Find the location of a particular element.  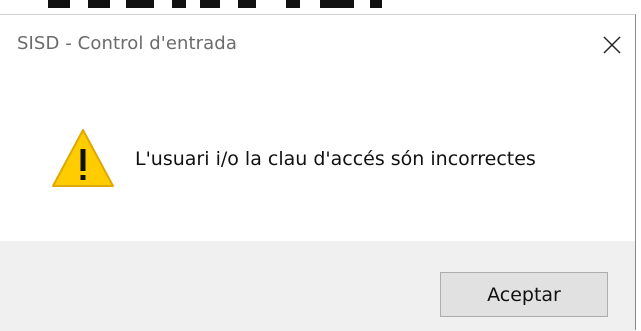

close-button is located at coordinates (612, 45).